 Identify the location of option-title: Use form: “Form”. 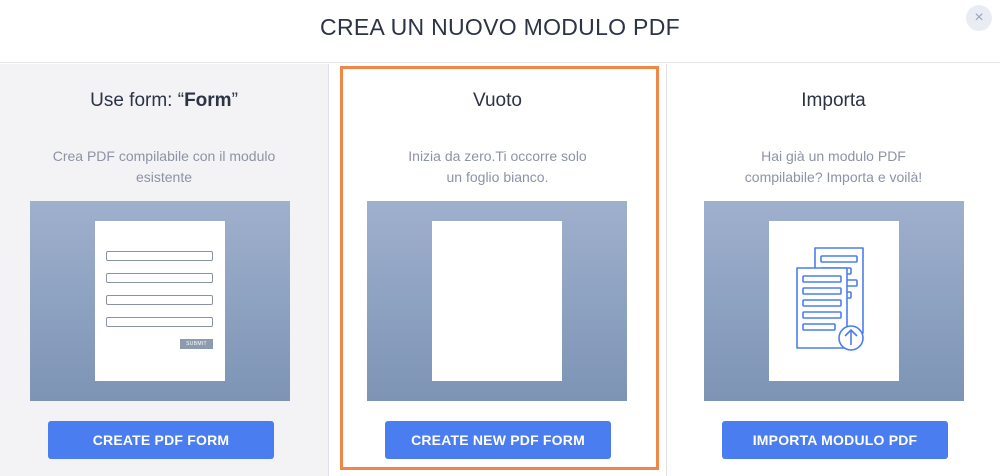
(164, 101).